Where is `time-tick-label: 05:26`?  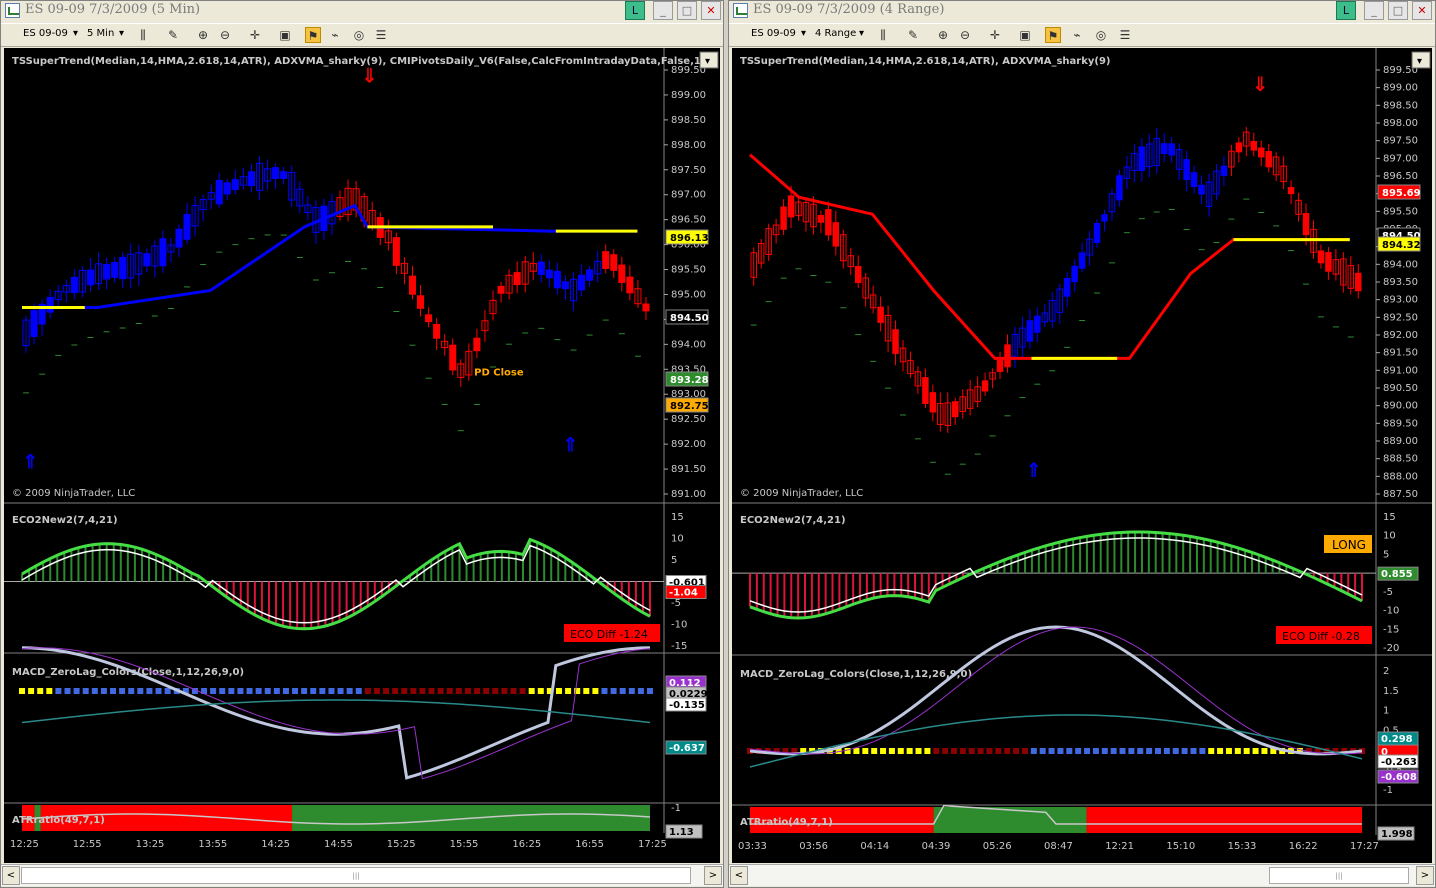 time-tick-label: 05:26 is located at coordinates (997, 846).